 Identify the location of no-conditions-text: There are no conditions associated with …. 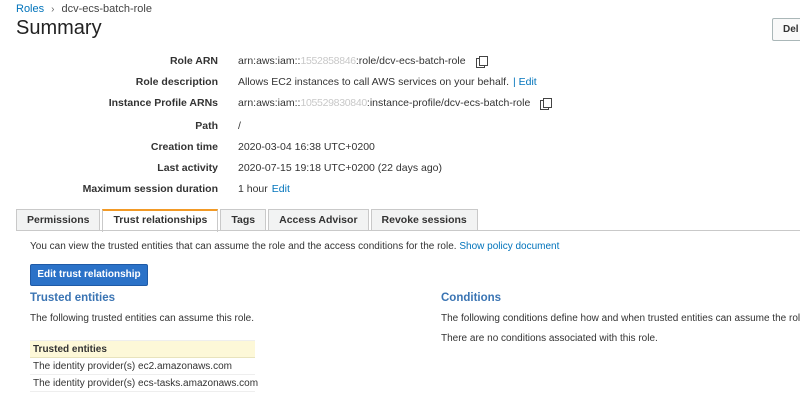
(549, 338).